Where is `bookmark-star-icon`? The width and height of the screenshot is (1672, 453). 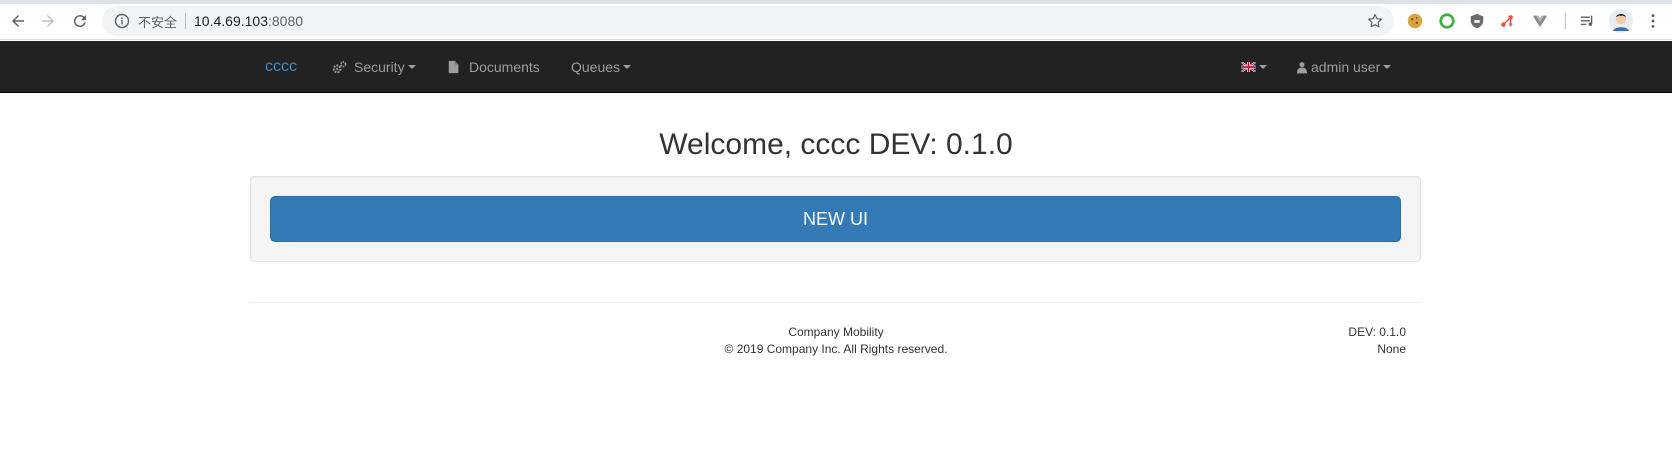
bookmark-star-icon is located at coordinates (1375, 21).